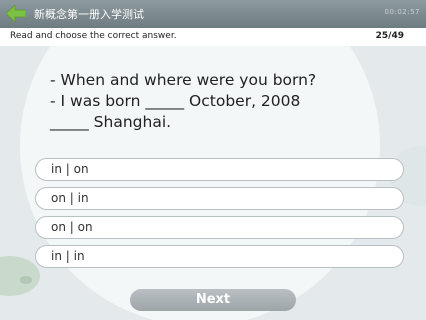  What do you see at coordinates (389, 36) in the screenshot?
I see `question-progress: 25/49` at bounding box center [389, 36].